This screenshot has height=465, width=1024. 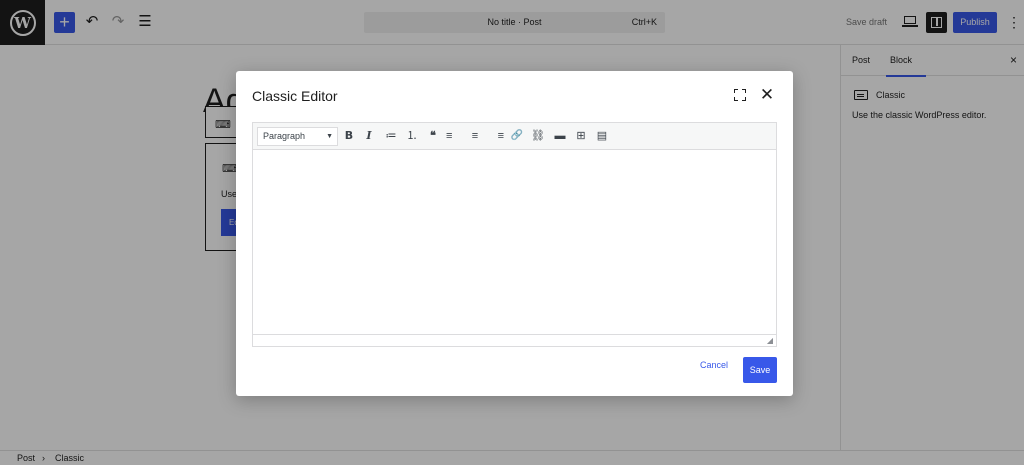 What do you see at coordinates (602, 136) in the screenshot?
I see `kitchen-sink-icon: ▤` at bounding box center [602, 136].